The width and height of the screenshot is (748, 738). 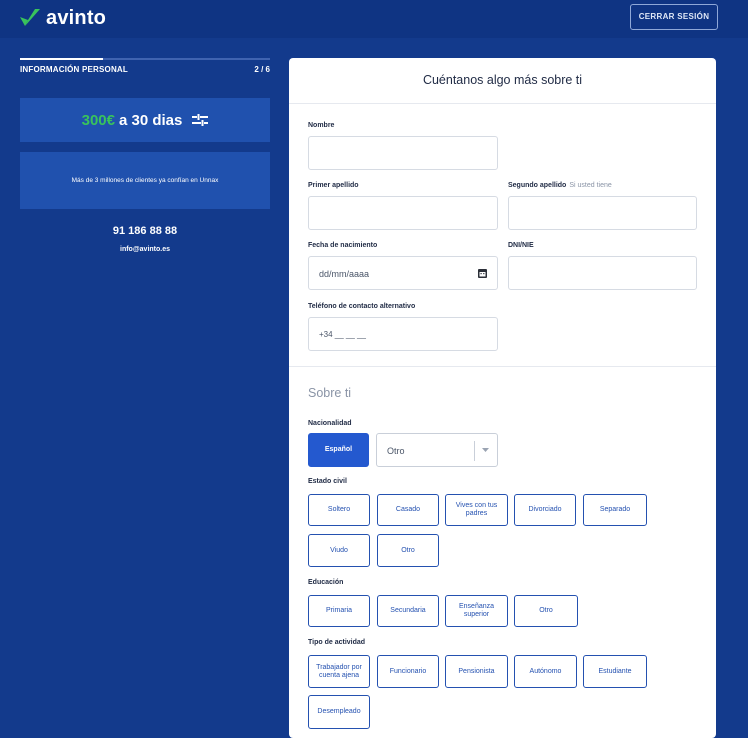 What do you see at coordinates (200, 120) in the screenshot?
I see `sliders-icon` at bounding box center [200, 120].